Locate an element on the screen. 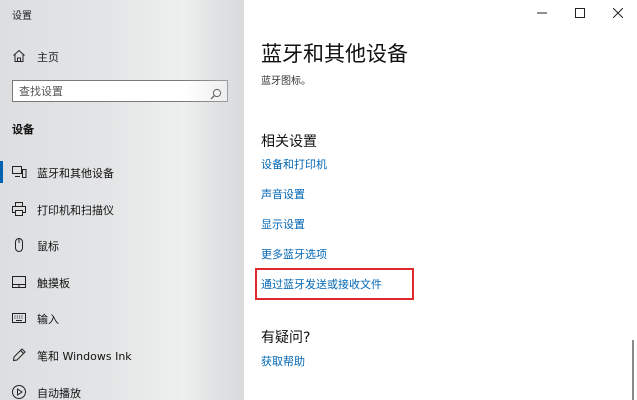 Image resolution: width=637 pixels, height=400 pixels. minimize-button is located at coordinates (542, 13).